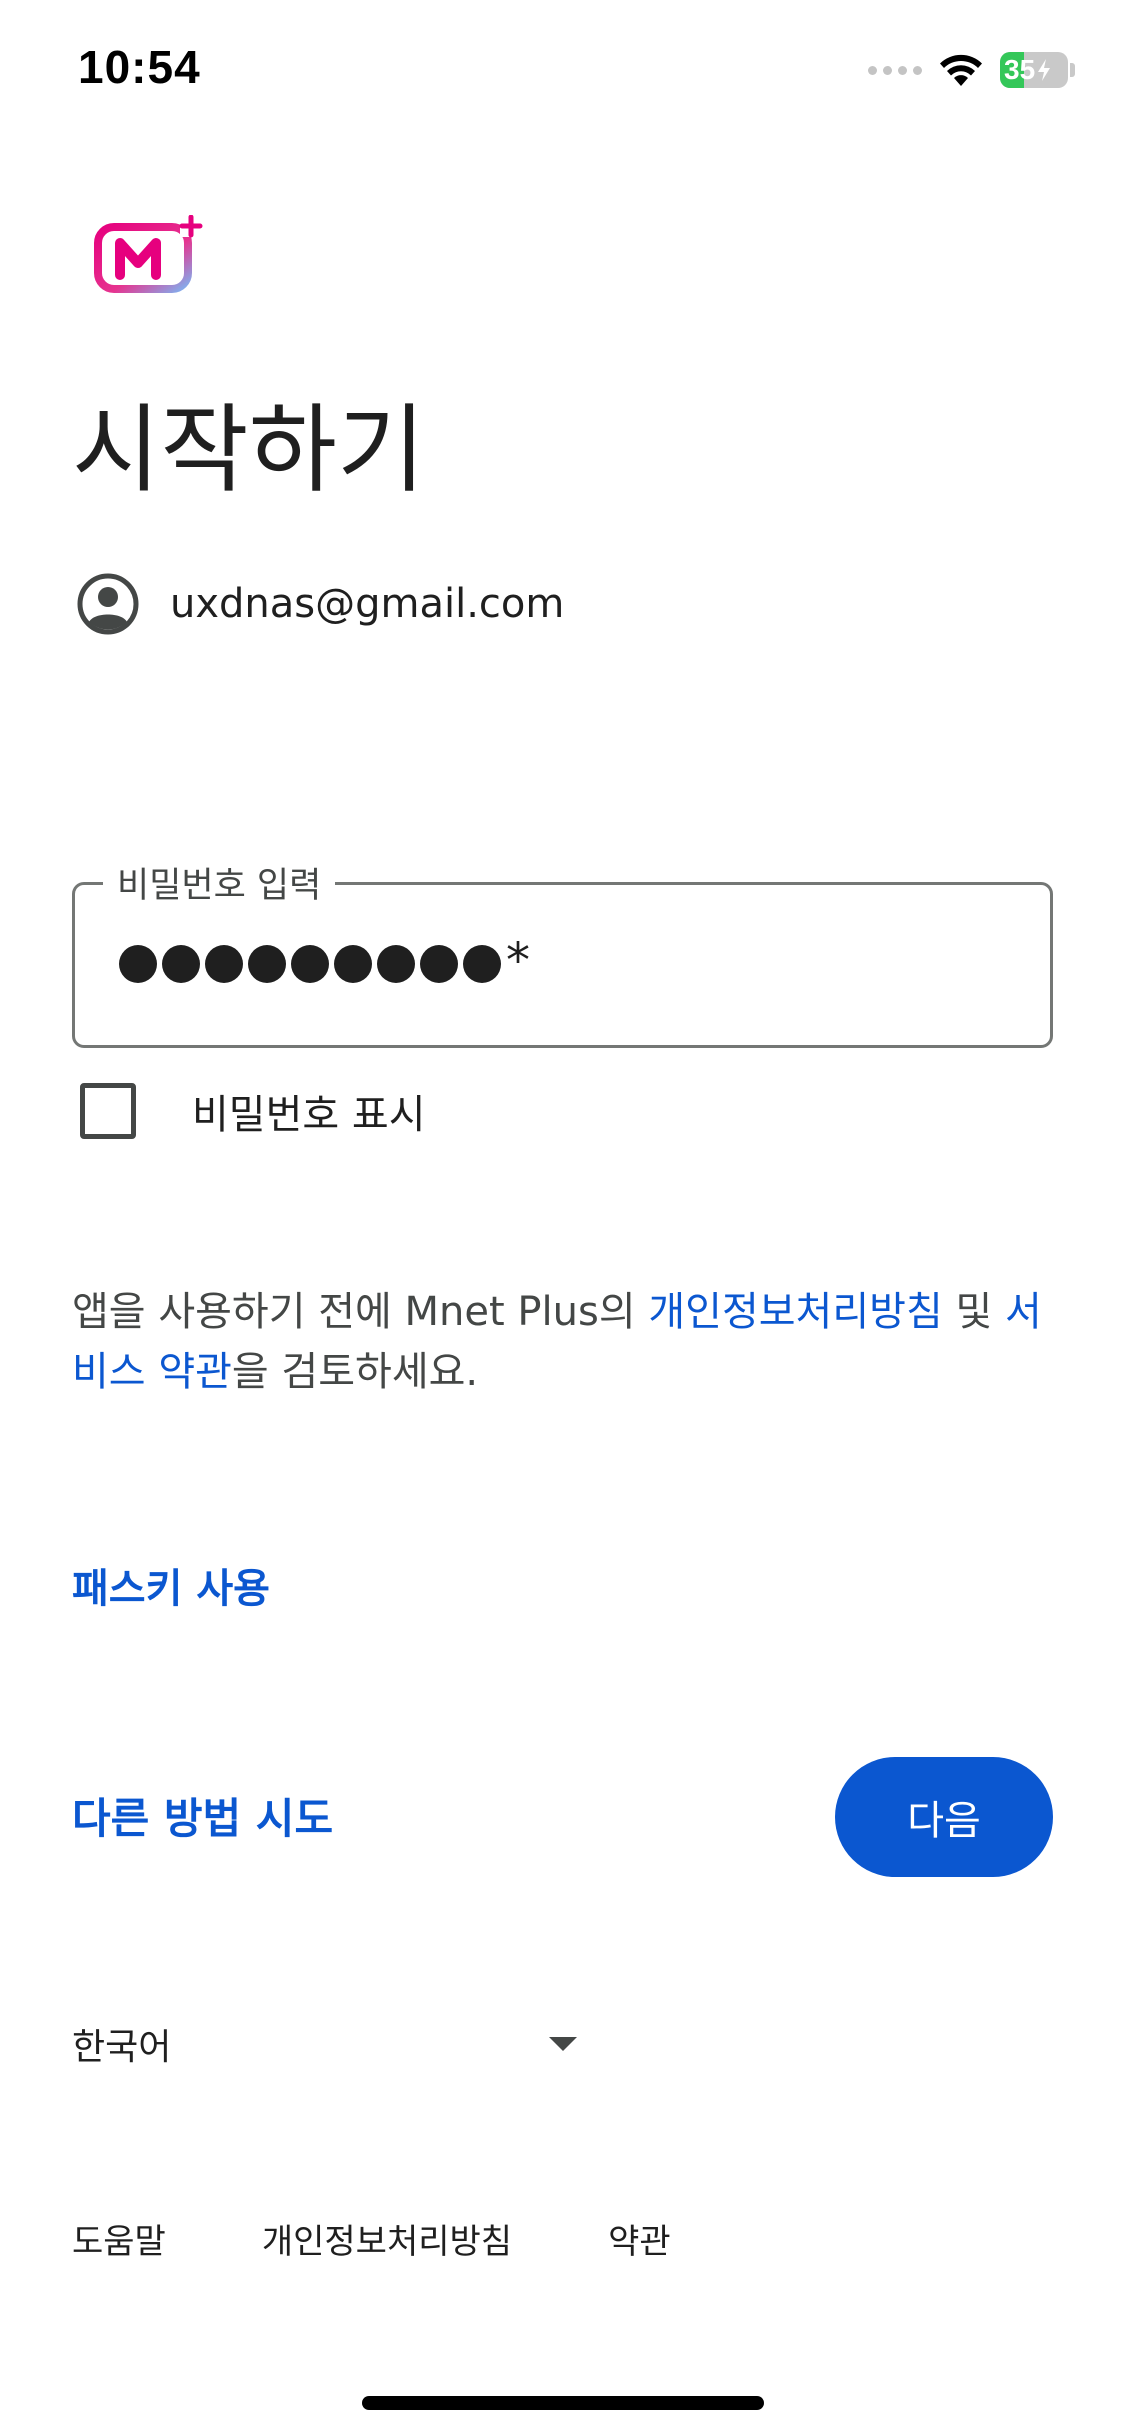  I want to click on account-chip: uxdnas@gmail.com, so click(320, 604).